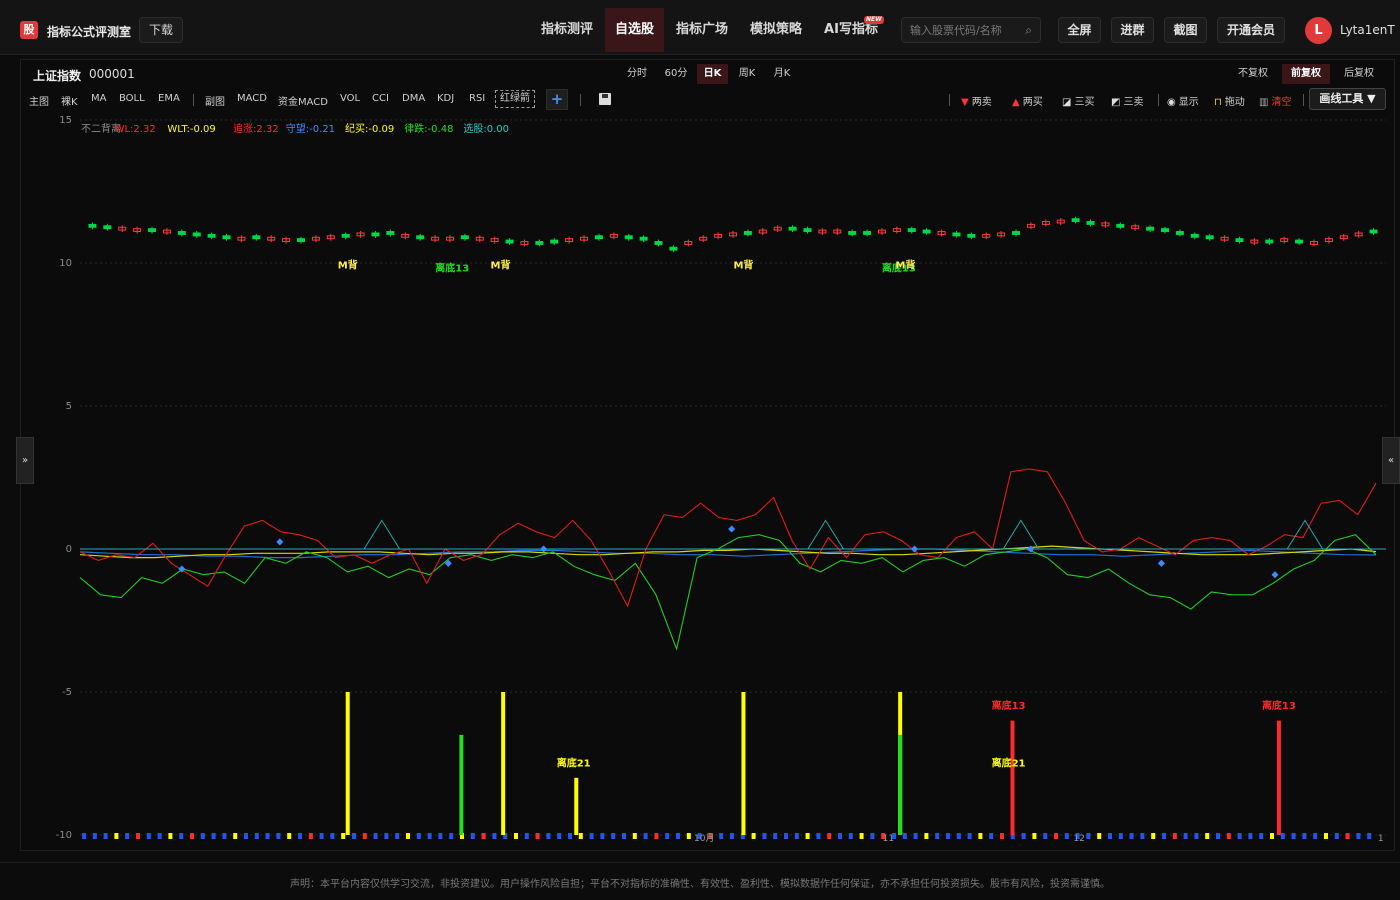  Describe the element at coordinates (1306, 74) in the screenshot. I see `adjust-forward: 前复权` at that location.